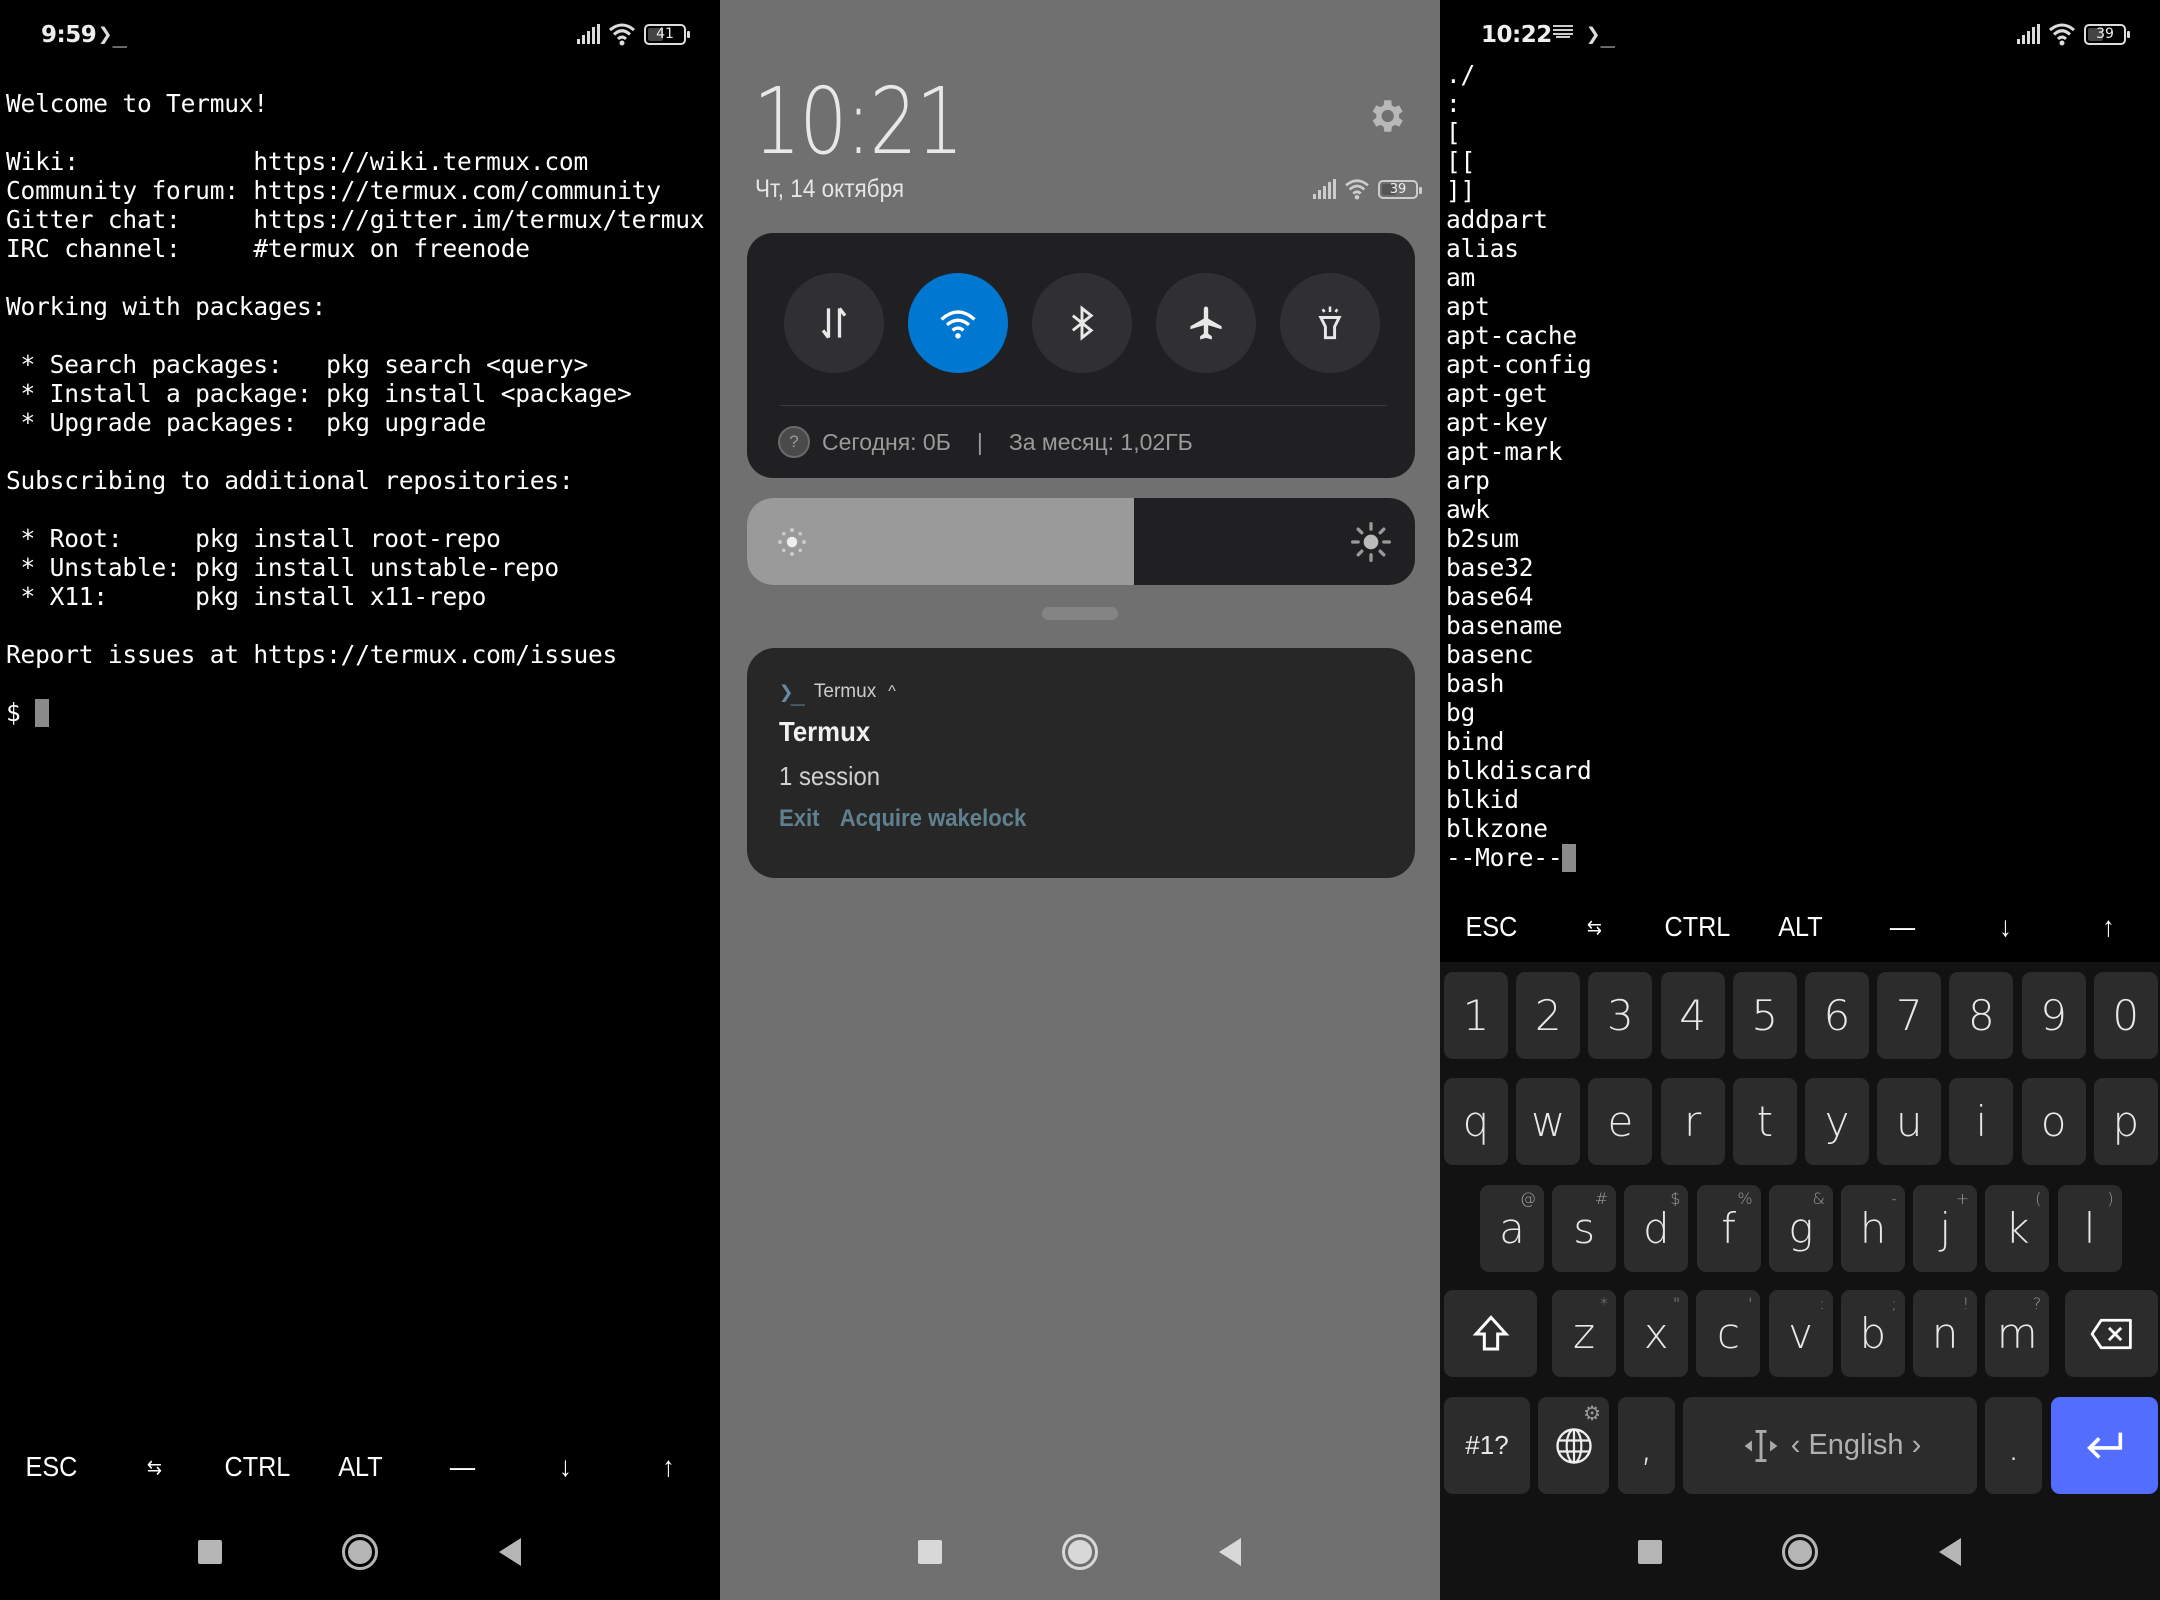 Image resolution: width=2160 pixels, height=1600 pixels. I want to click on space-key: ‹ English ›, so click(1830, 1445).